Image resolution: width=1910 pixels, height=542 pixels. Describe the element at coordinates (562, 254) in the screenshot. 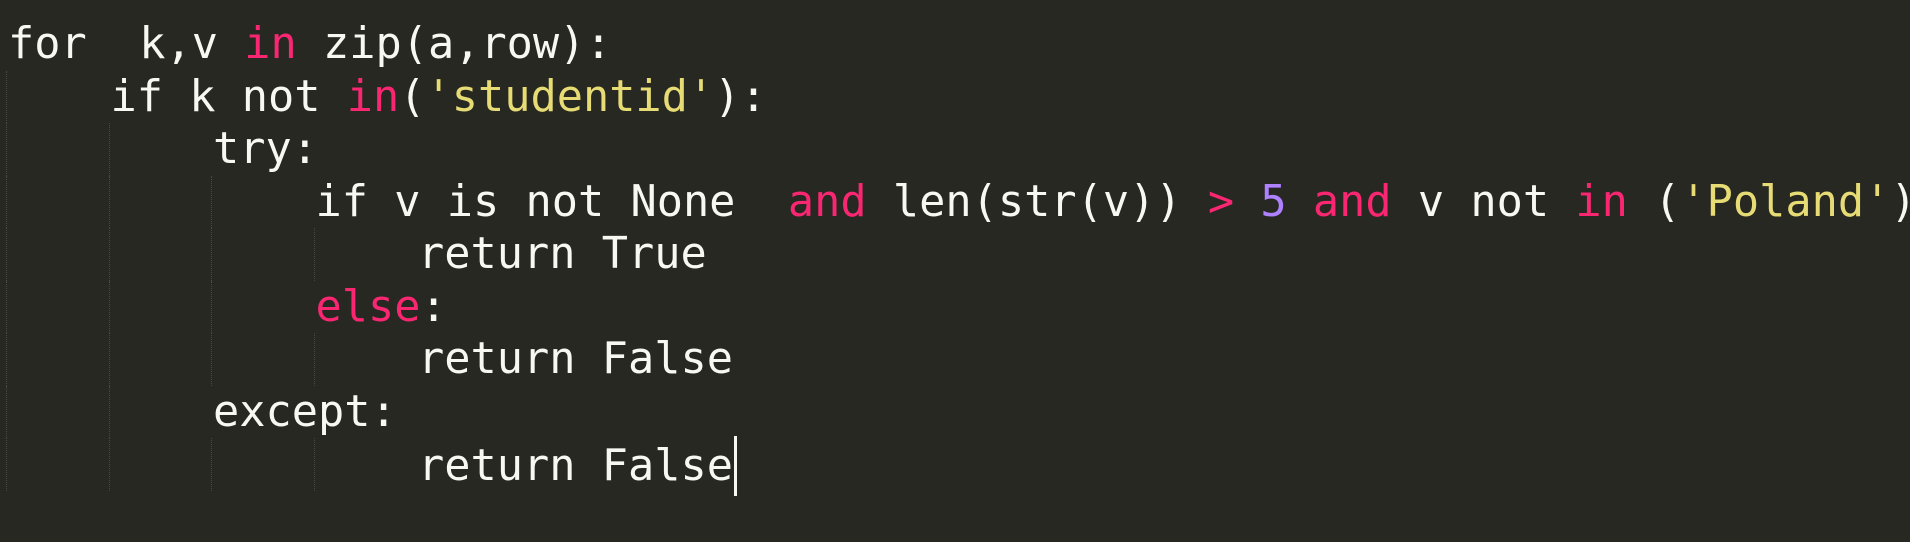

I see `code-token-plain: return True` at that location.